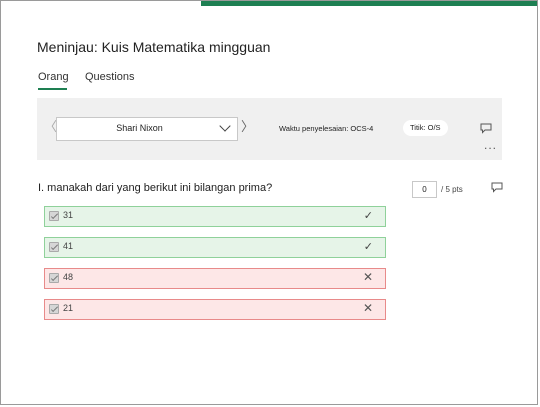 This screenshot has width=540, height=407. Describe the element at coordinates (269, 3) in the screenshot. I see `accent-bar` at that location.